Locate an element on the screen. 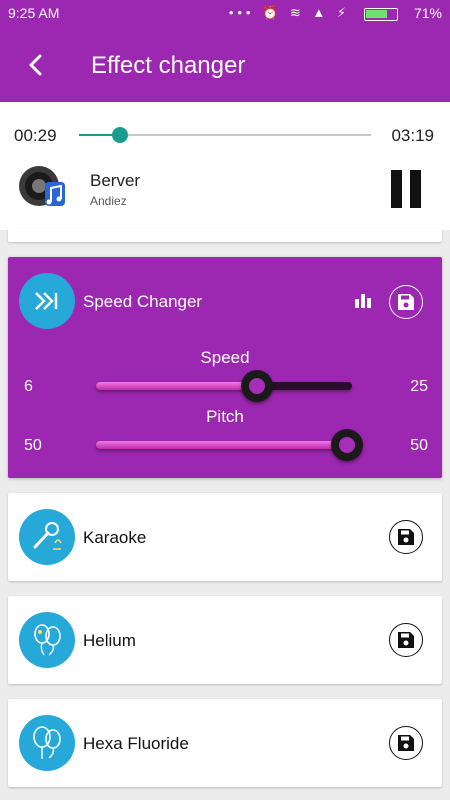  microphone-icon is located at coordinates (47, 537).